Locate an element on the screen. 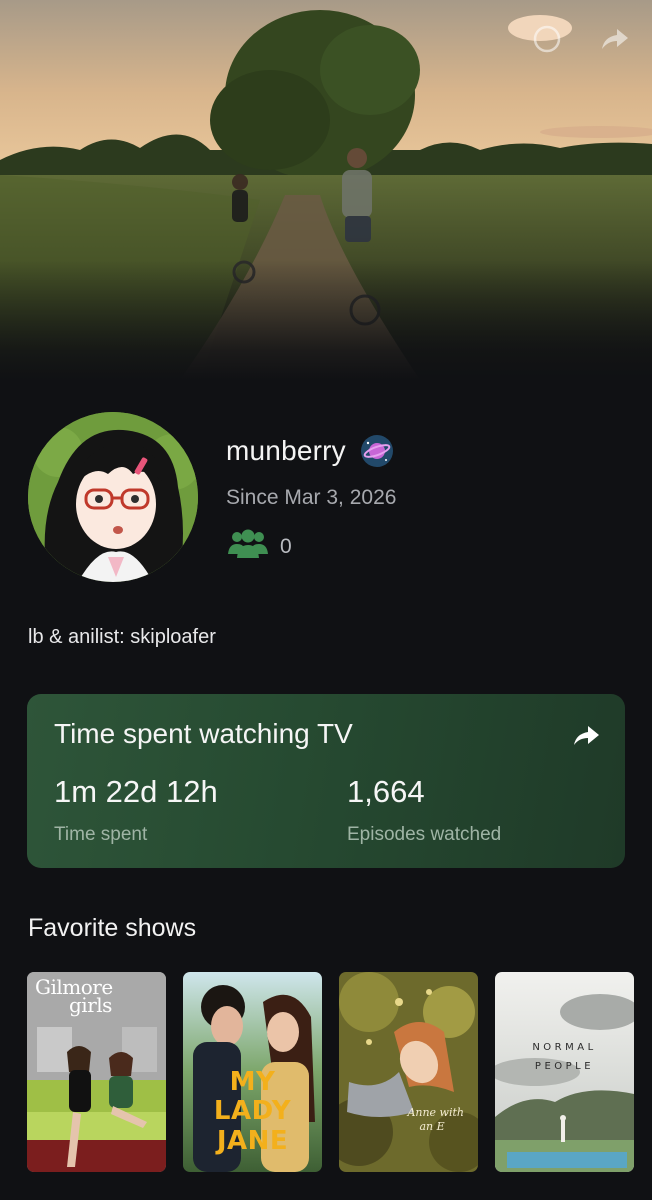 The height and width of the screenshot is (1200, 652). episodes-stat: 1,664 Episodes watched is located at coordinates (424, 810).